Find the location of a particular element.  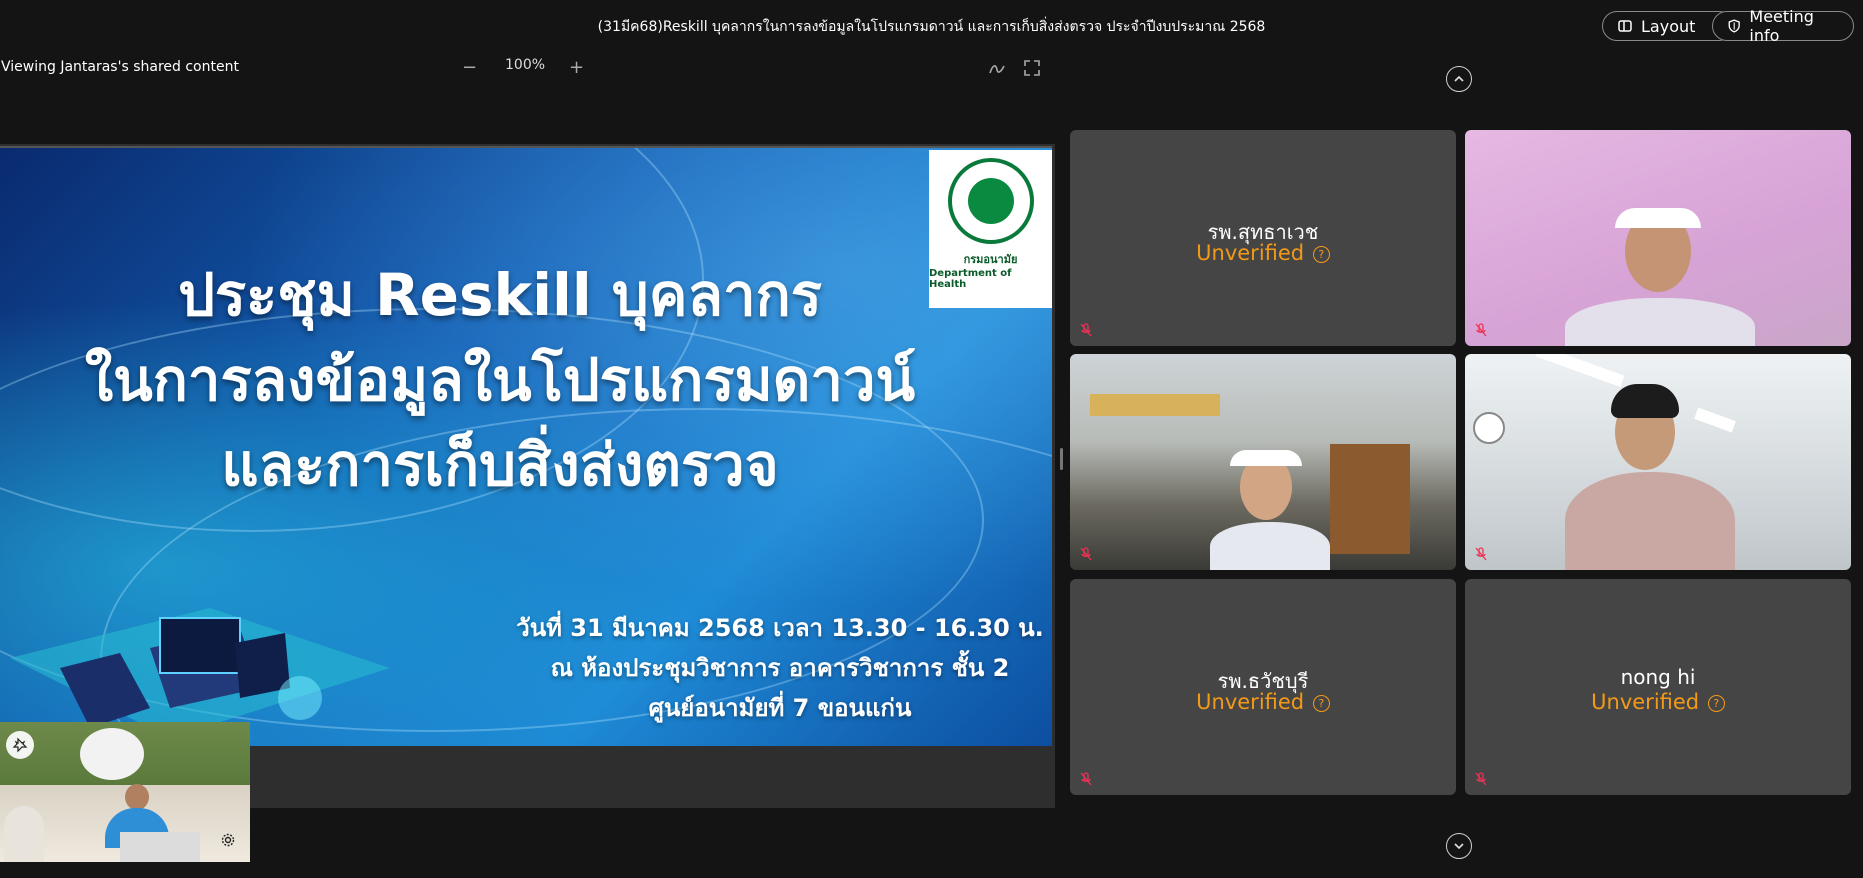

logo-seal is located at coordinates (990, 201).